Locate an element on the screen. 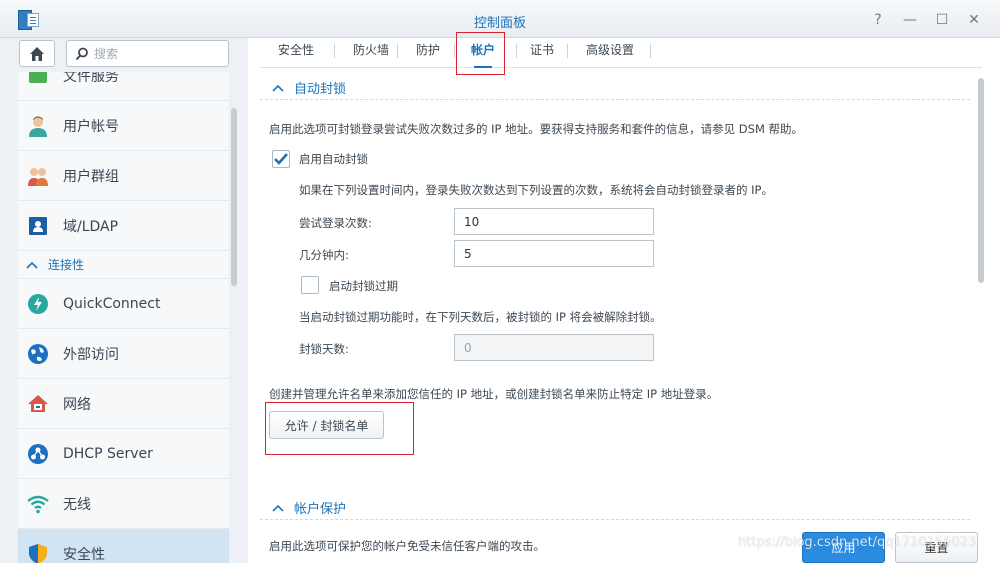  sidebar-item-label: 文件服务 is located at coordinates (91, 78).